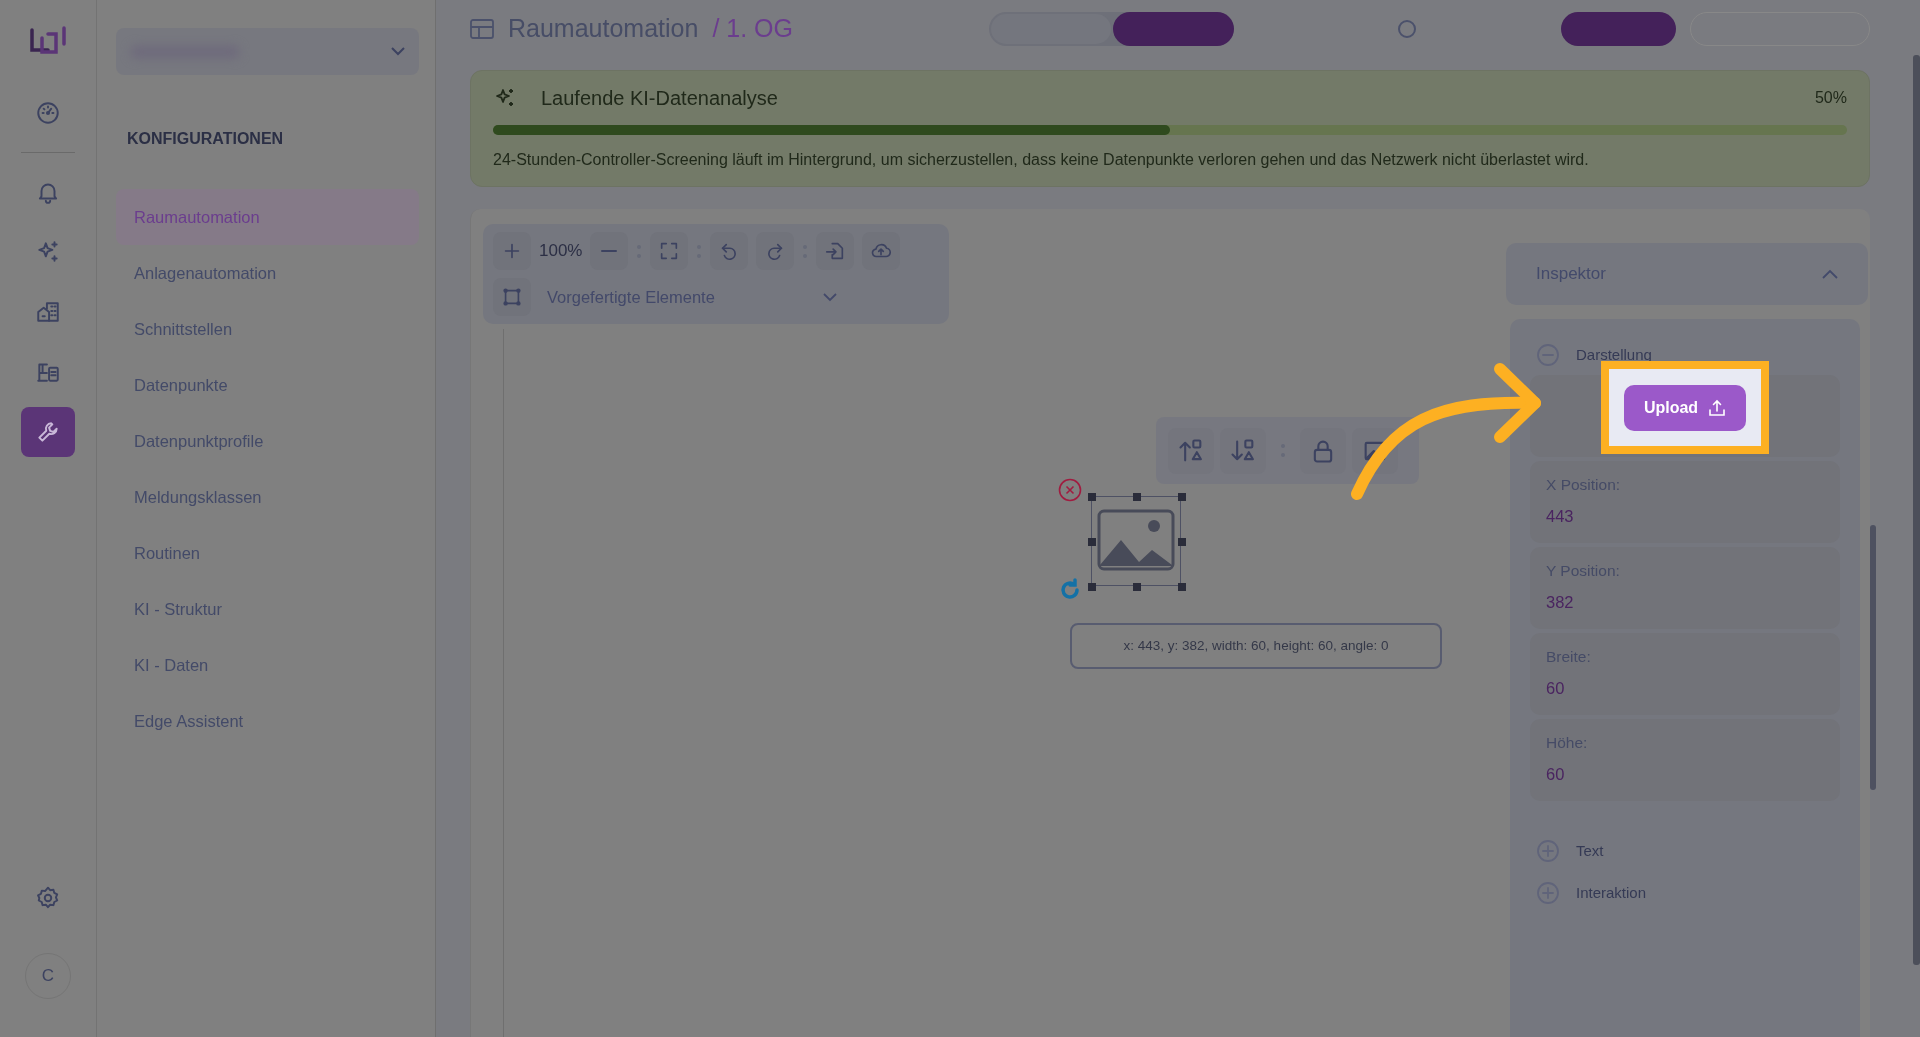 The image size is (1920, 1037). Describe the element at coordinates (609, 251) in the screenshot. I see `zoom-out-button` at that location.